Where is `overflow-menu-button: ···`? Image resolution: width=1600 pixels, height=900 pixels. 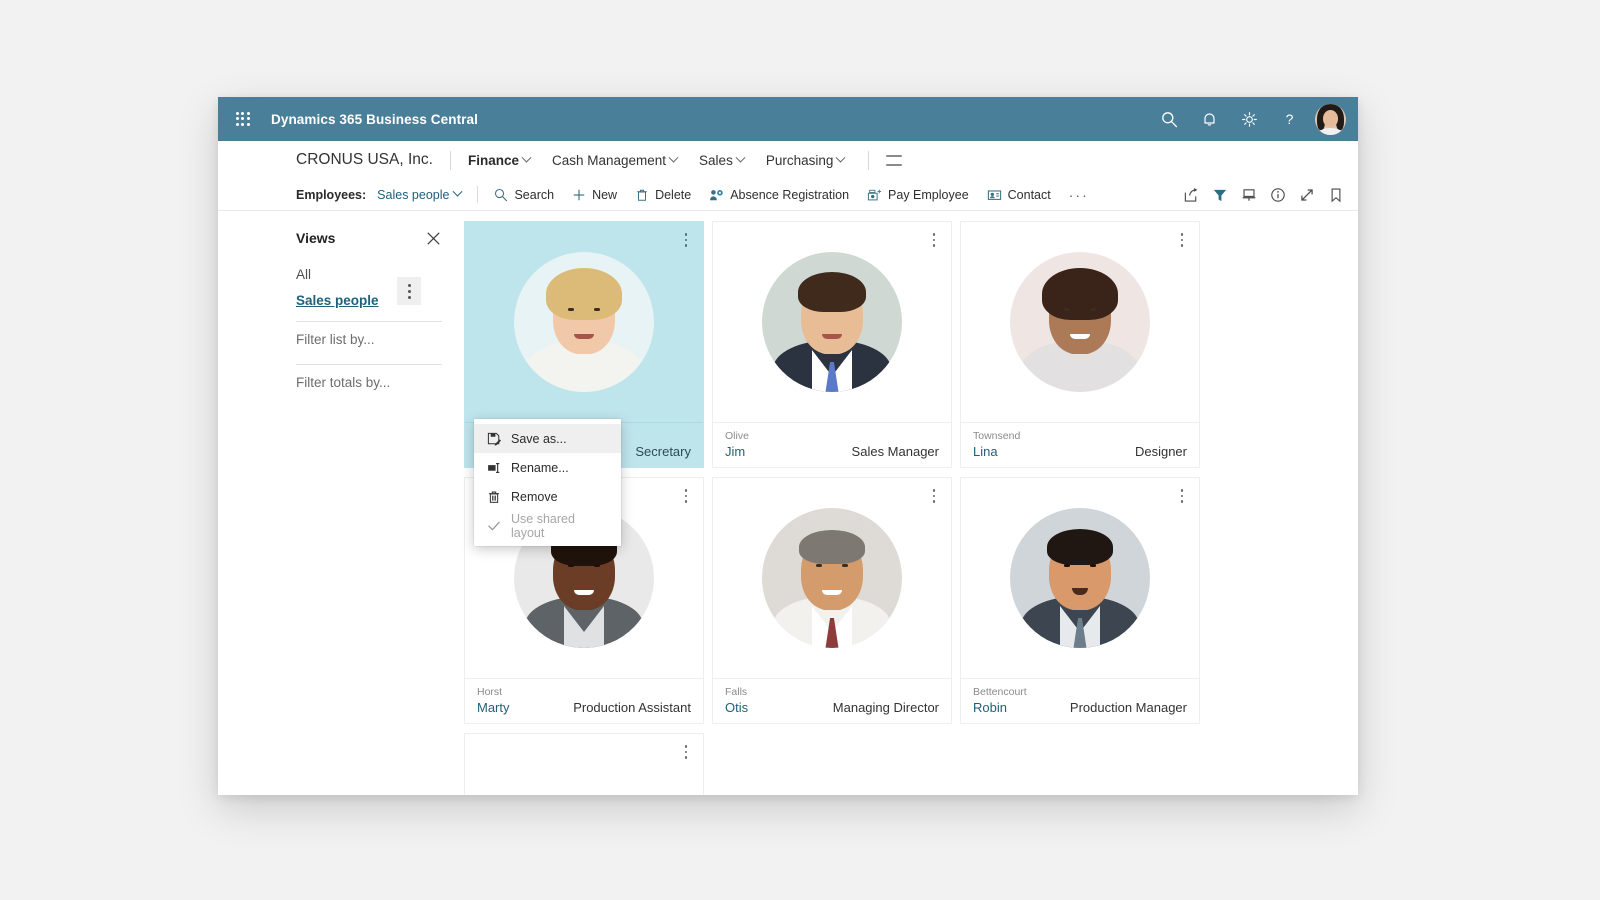
overflow-menu-button: ··· is located at coordinates (1079, 195).